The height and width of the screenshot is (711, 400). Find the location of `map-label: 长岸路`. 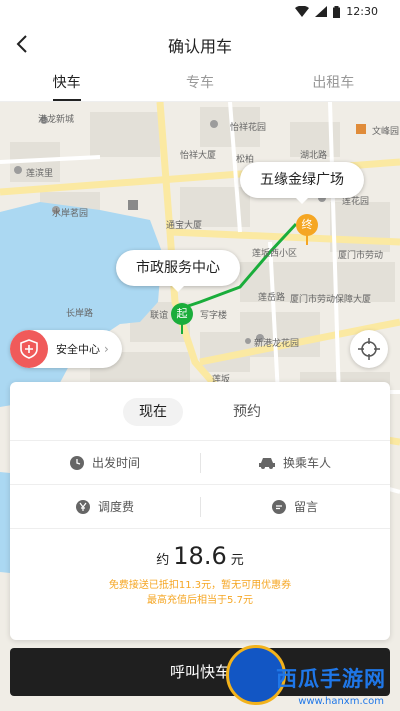

map-label: 长岸路 is located at coordinates (80, 314).